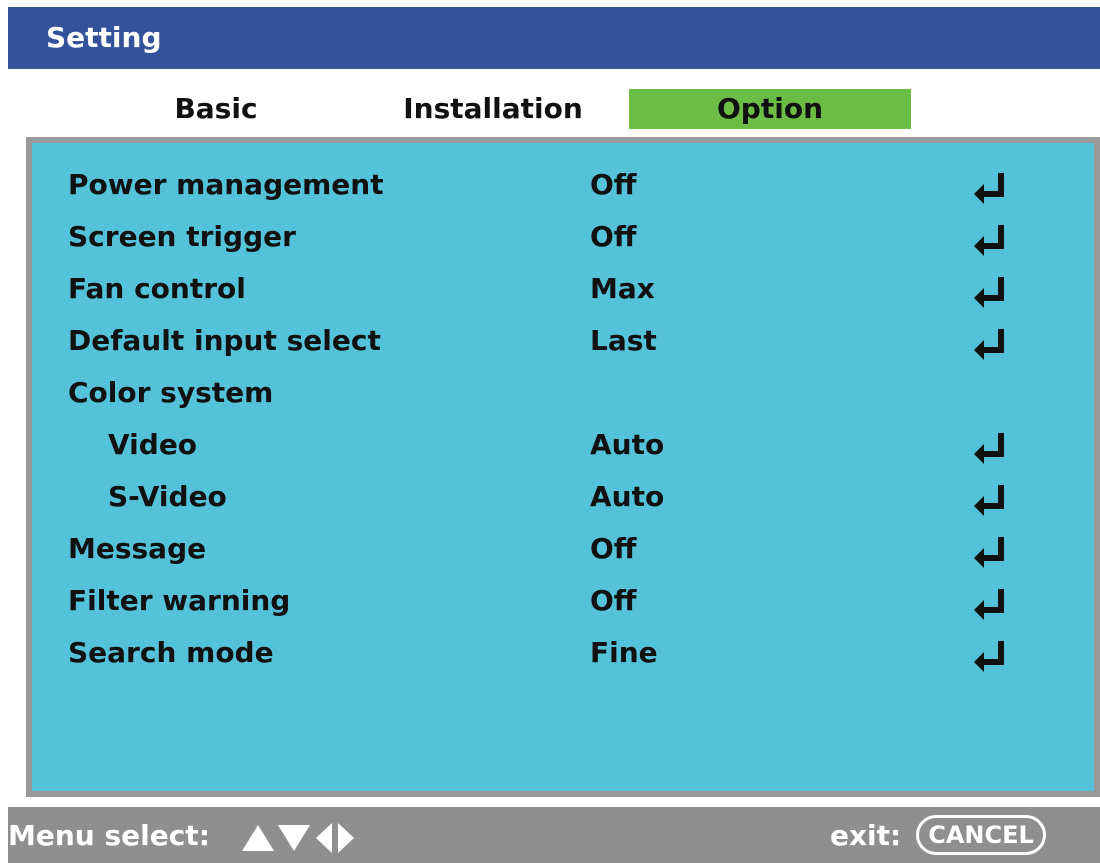 This screenshot has width=1100, height=863. Describe the element at coordinates (563, 290) in the screenshot. I see `setting-row-fan-control: Fan control Max` at that location.